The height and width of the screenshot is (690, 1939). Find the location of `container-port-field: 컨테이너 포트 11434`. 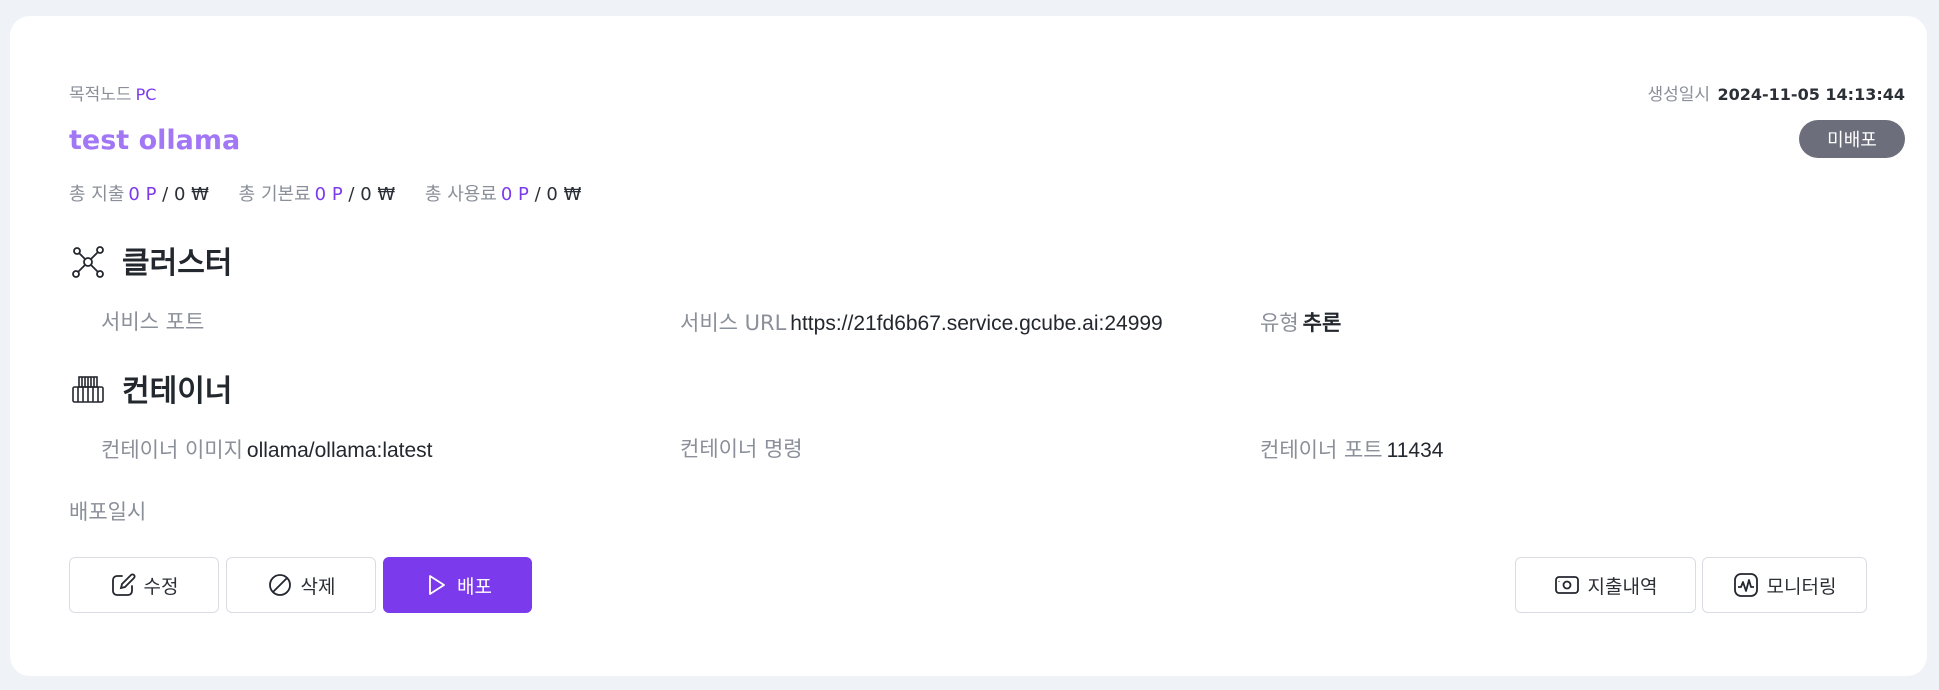

container-port-field: 컨테이너 포트 11434 is located at coordinates (1351, 449).